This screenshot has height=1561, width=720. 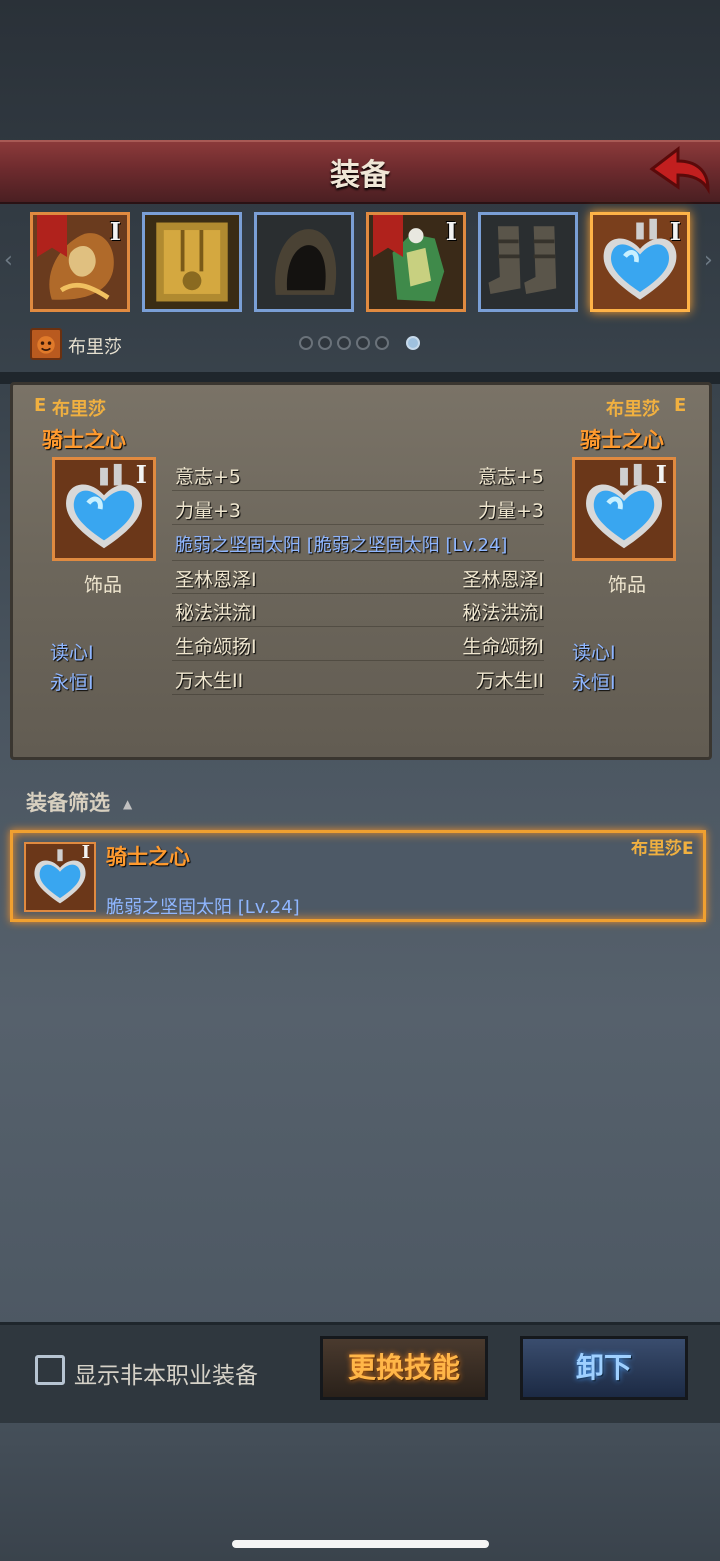 I want to click on boots-icon, so click(x=528, y=262).